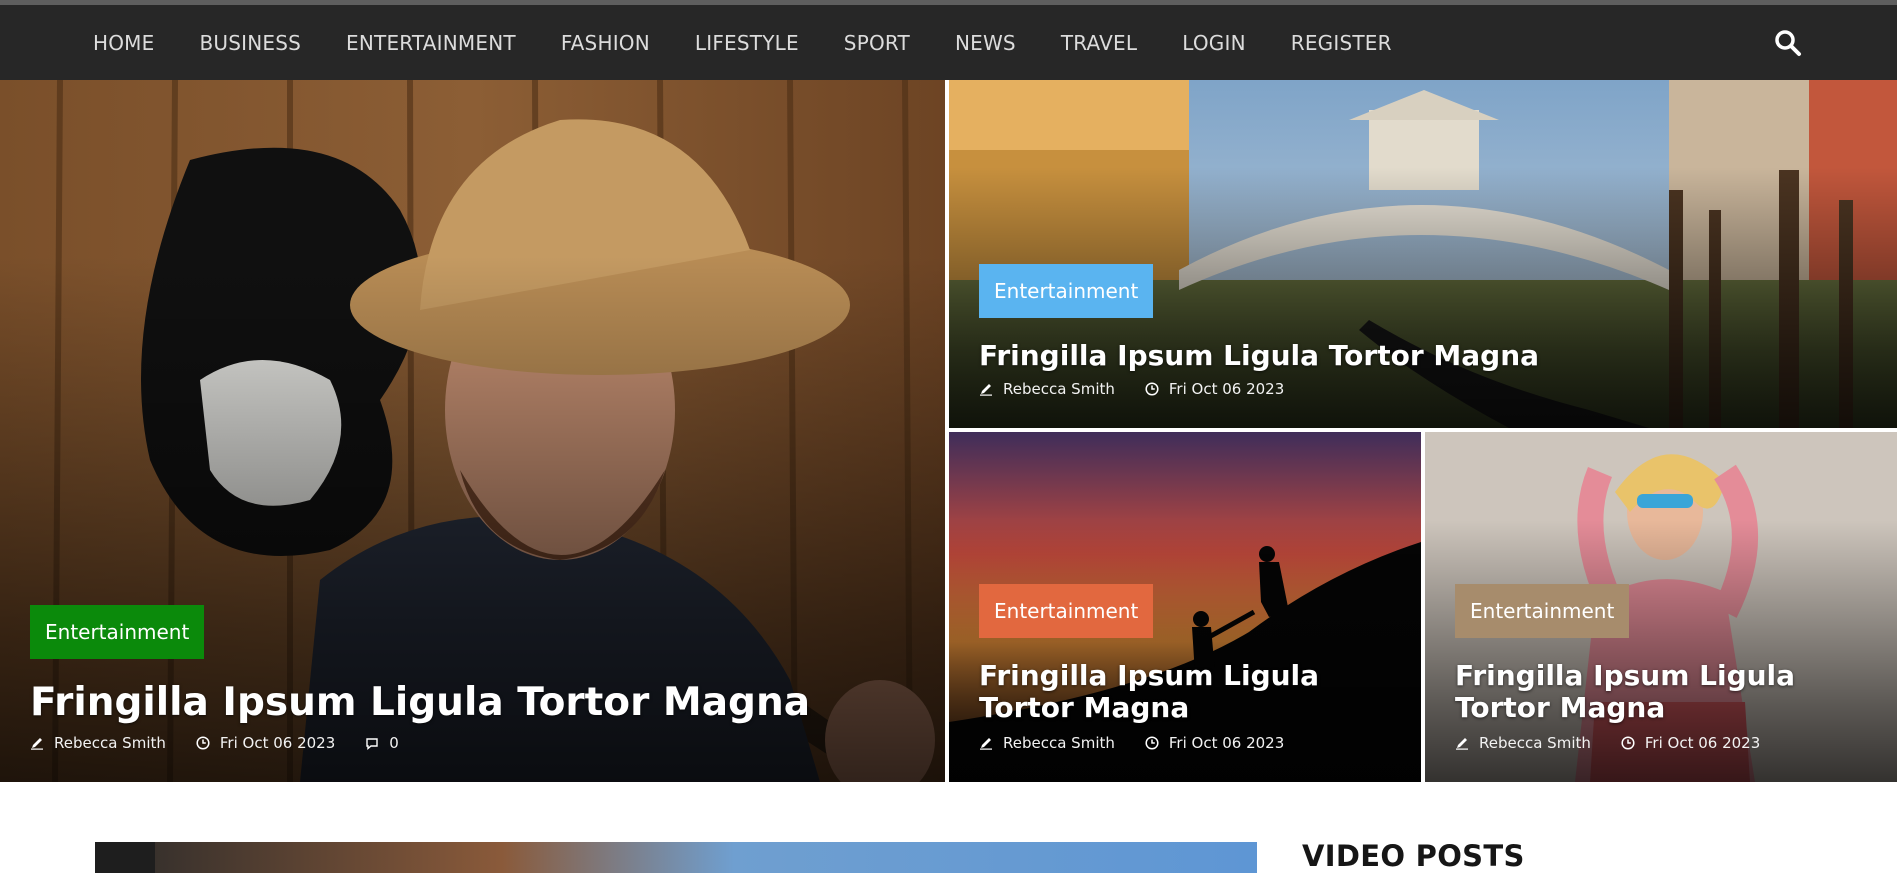 The height and width of the screenshot is (873, 1897). I want to click on nav-item-travel: TRAVEL, so click(1099, 43).